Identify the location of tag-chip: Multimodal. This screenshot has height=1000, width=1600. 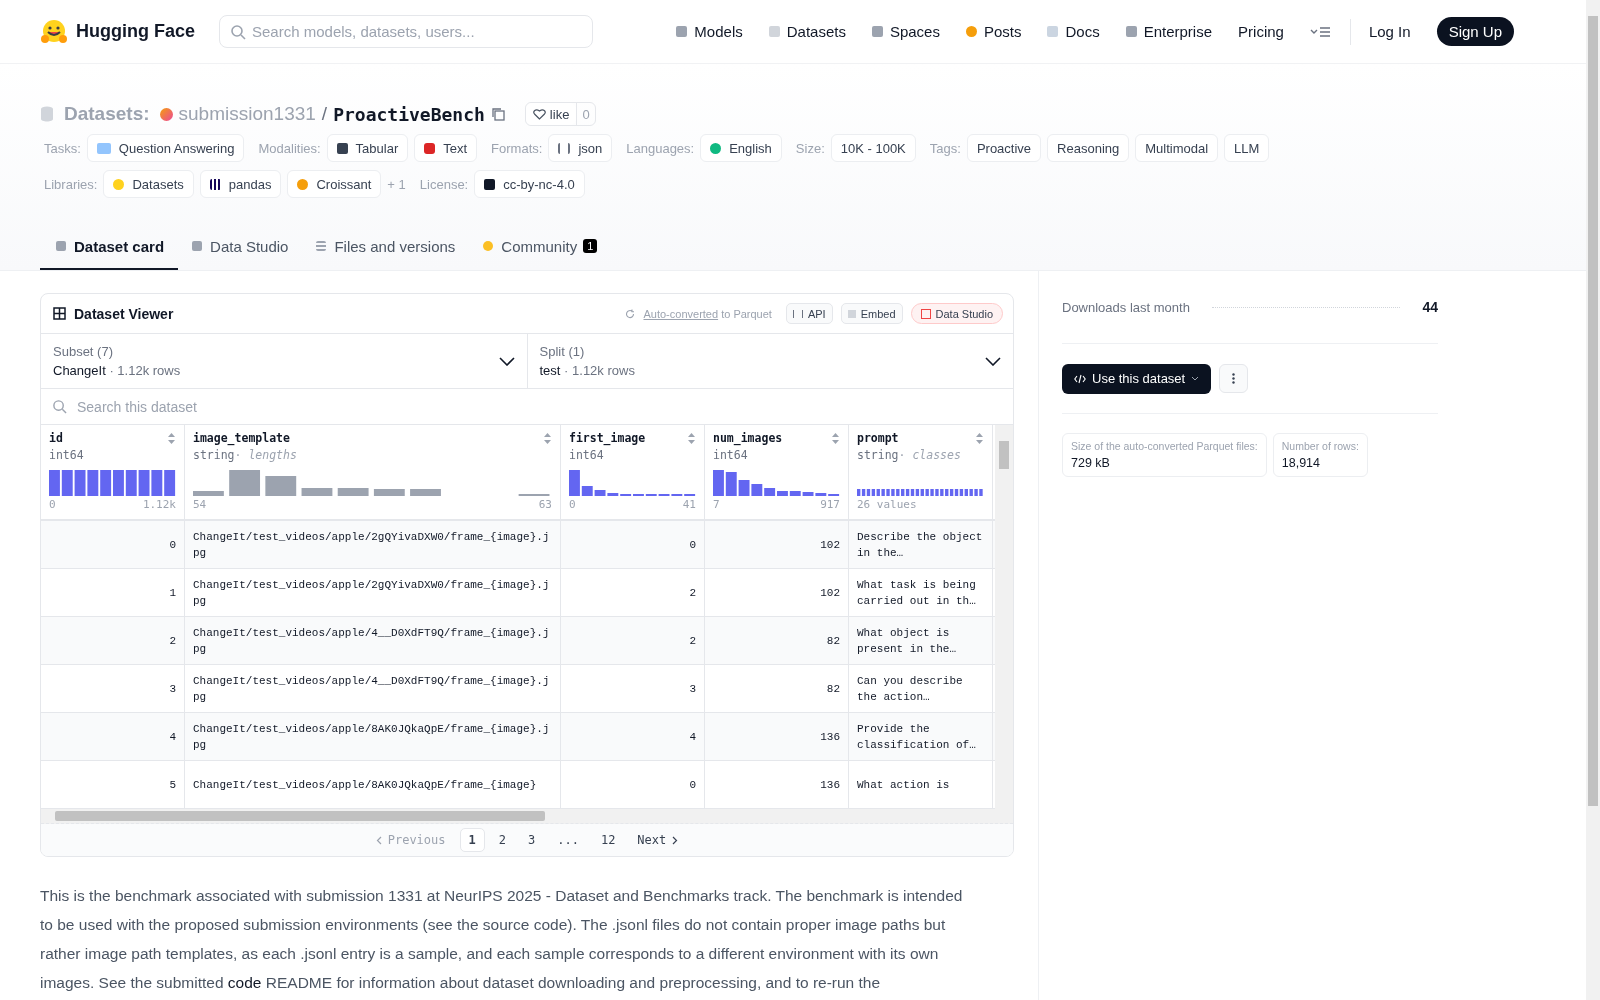
(1177, 148).